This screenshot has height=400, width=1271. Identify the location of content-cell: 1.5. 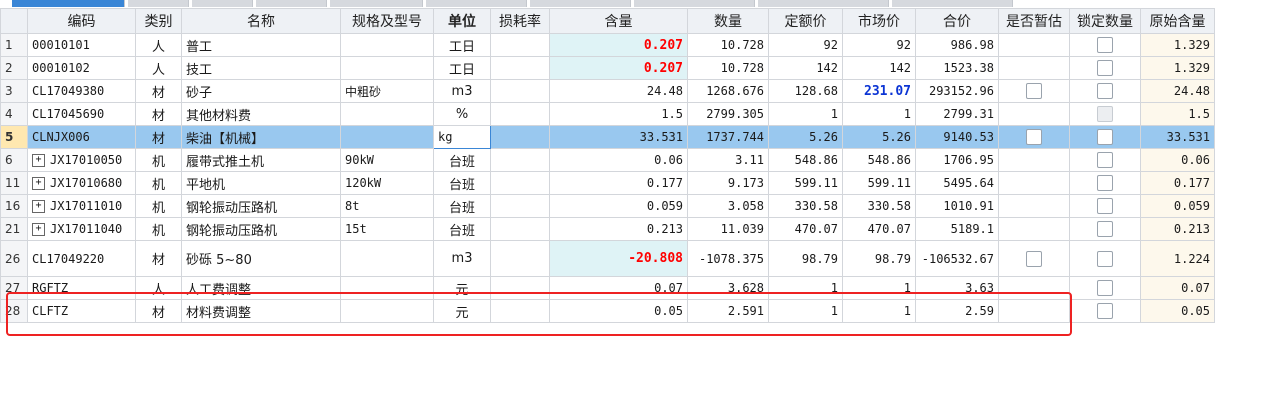
(618, 114).